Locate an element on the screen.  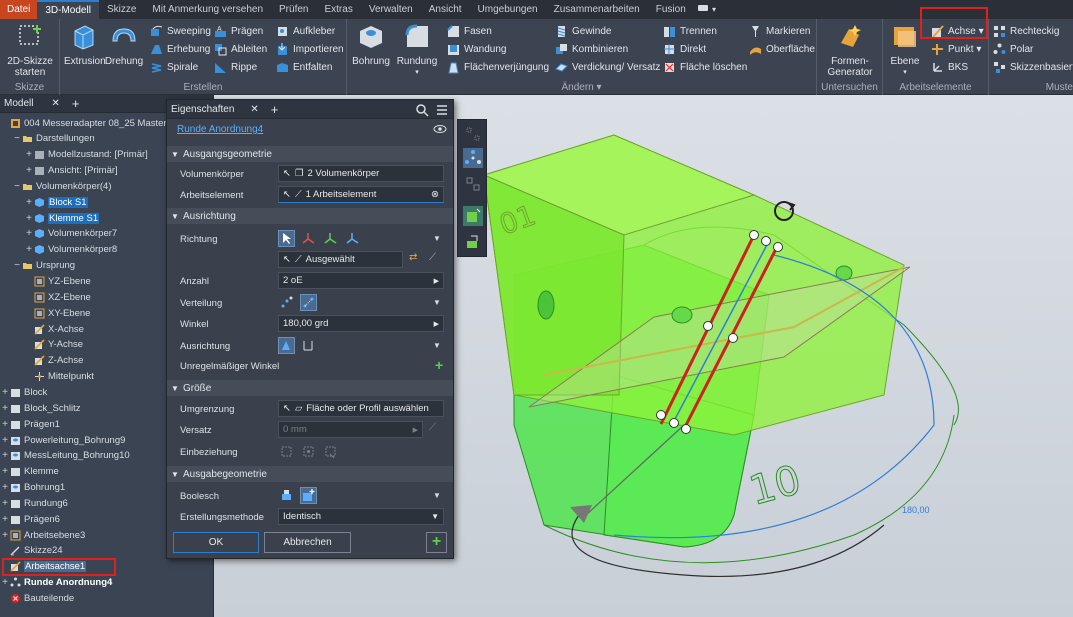
erhebung-button: Erhebung is located at coordinates (180, 49).